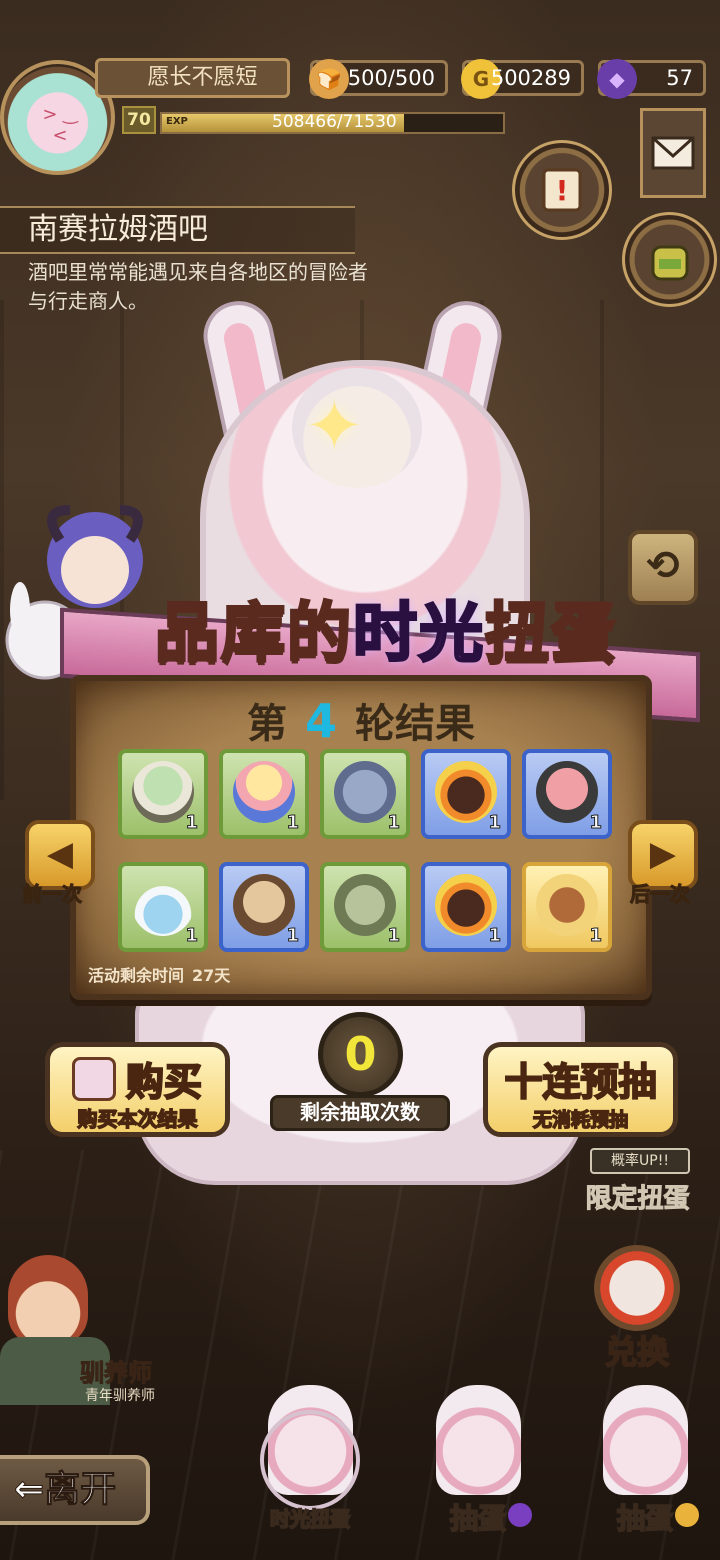 This screenshot has width=720, height=1560. Describe the element at coordinates (52, 894) in the screenshot. I see `prev-label: 前一次` at that location.